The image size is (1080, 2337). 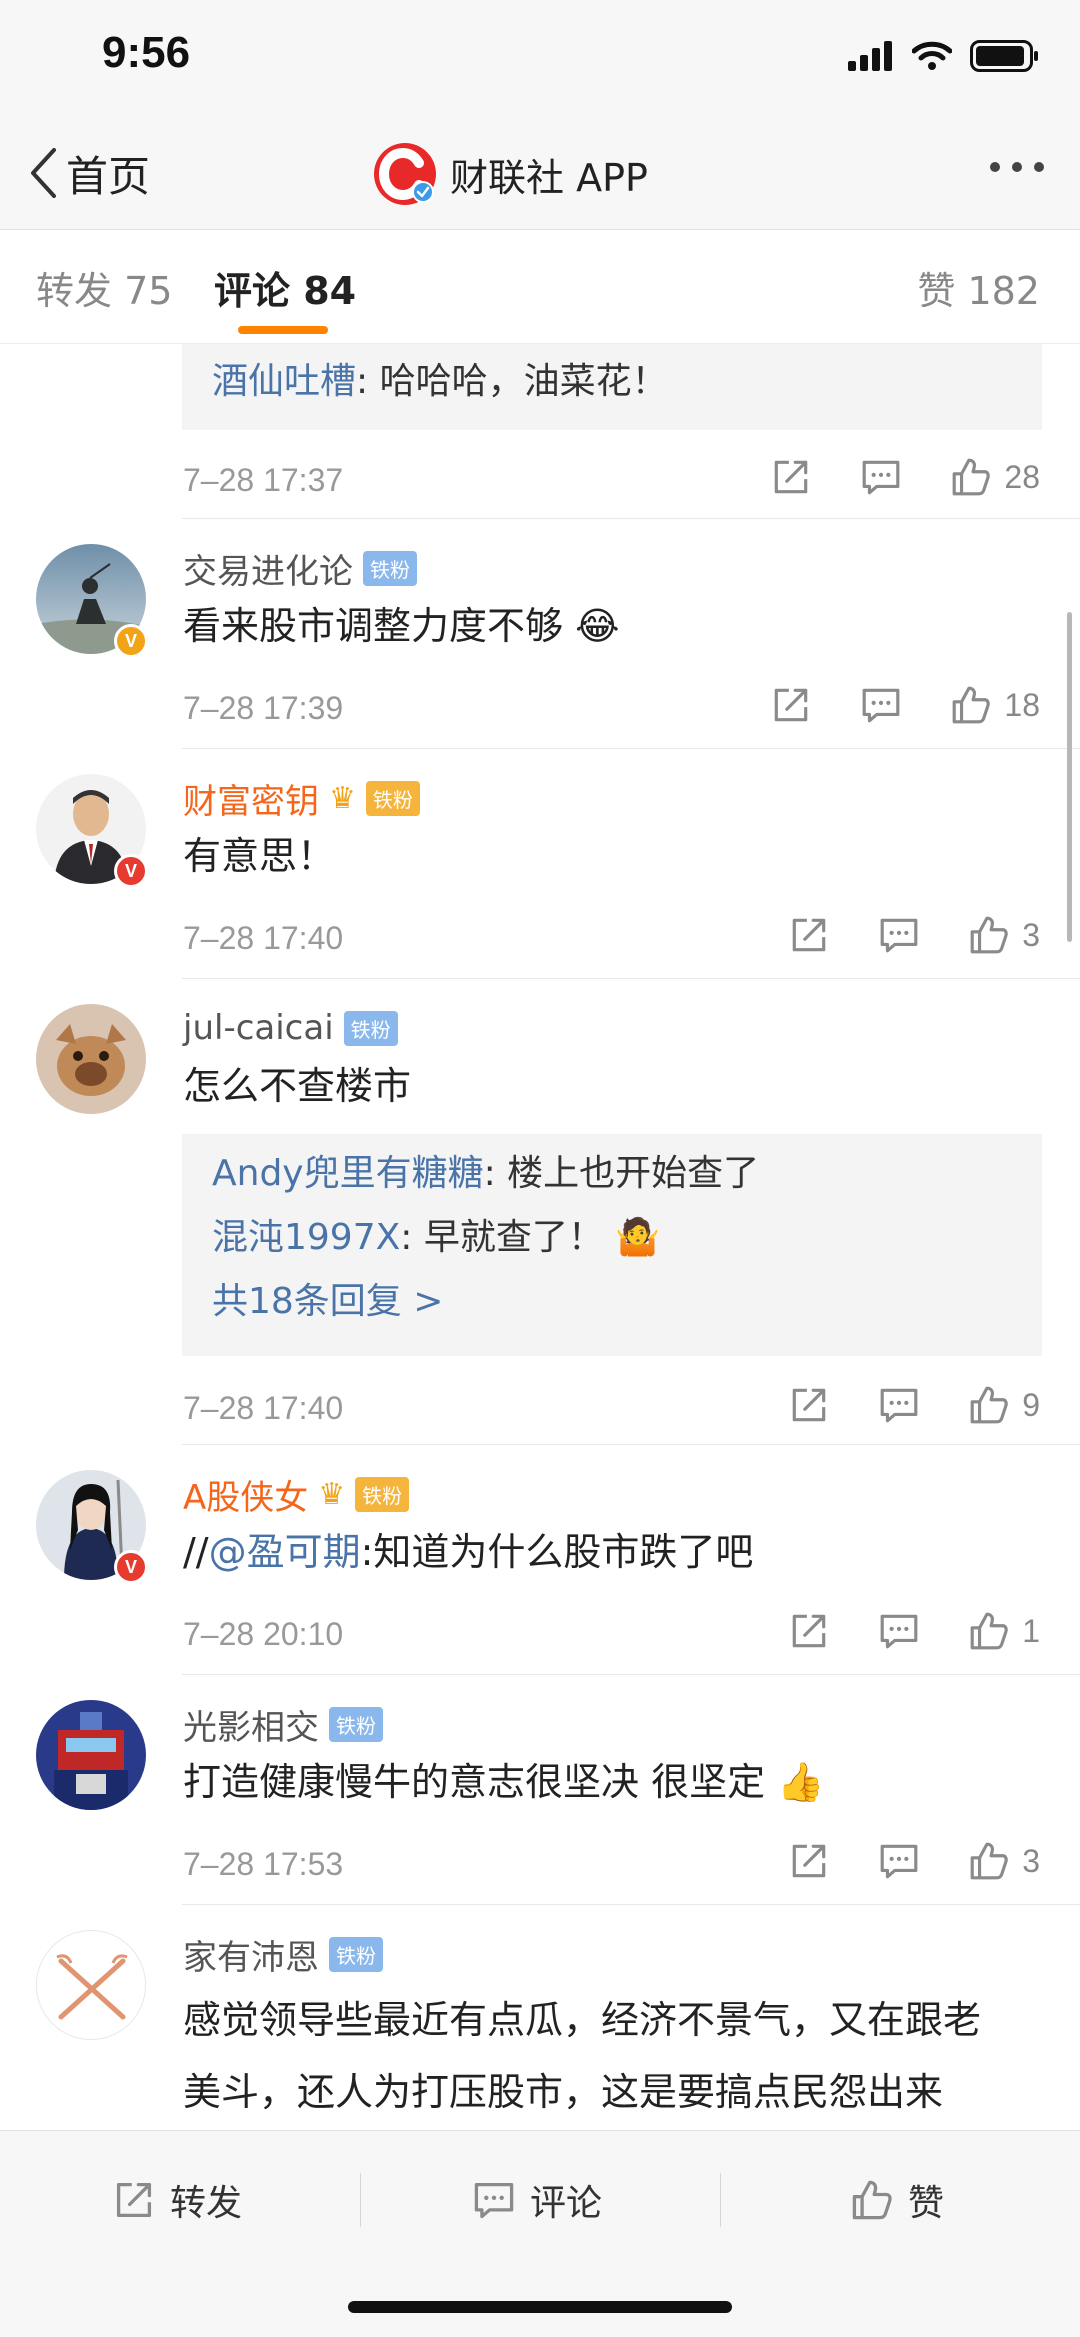 I want to click on username-row: 家有沛恩 铁粉, so click(x=283, y=1954).